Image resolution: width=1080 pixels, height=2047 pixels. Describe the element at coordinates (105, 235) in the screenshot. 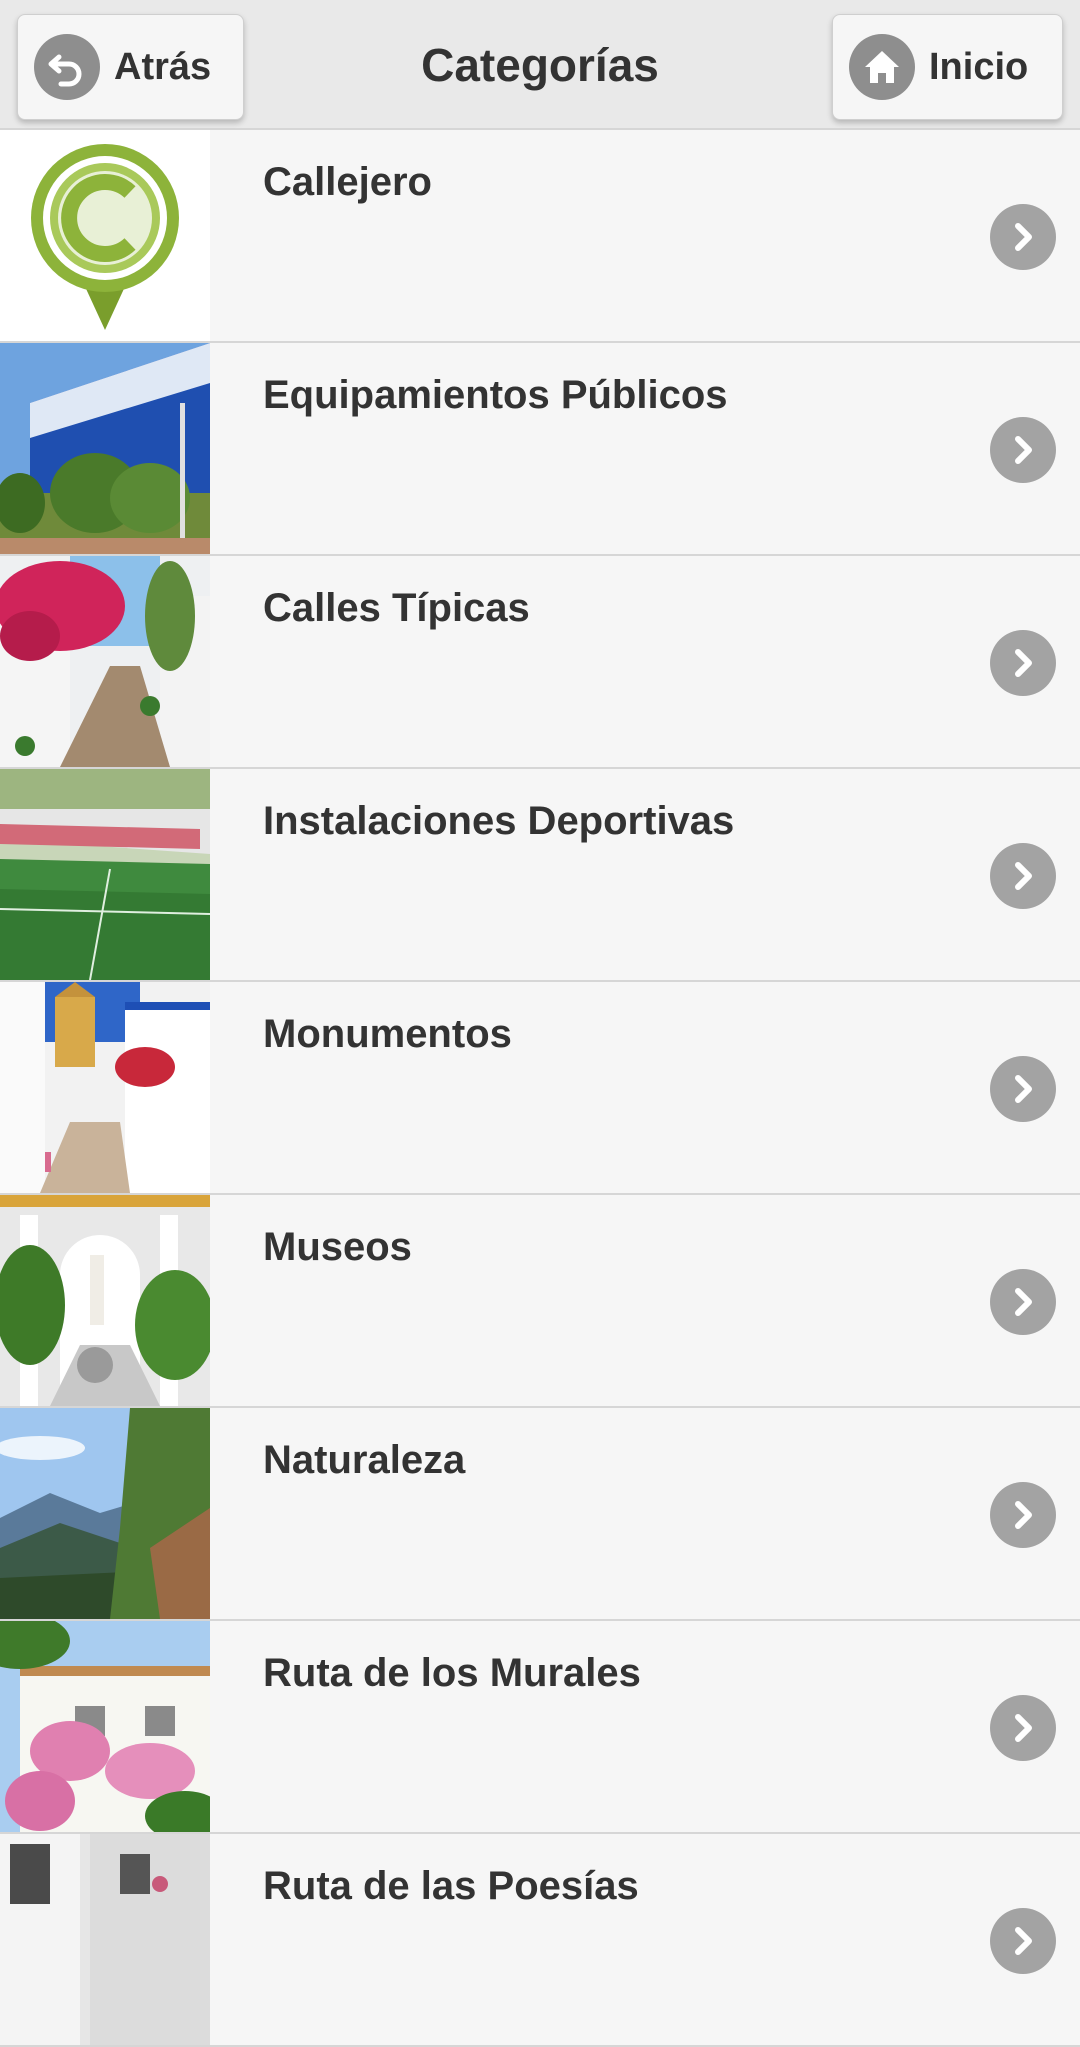

I see `map-pin-logo` at that location.